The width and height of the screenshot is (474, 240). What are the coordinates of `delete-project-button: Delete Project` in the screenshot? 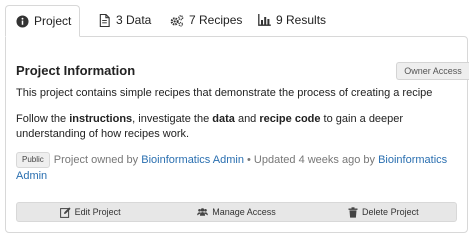 It's located at (383, 212).